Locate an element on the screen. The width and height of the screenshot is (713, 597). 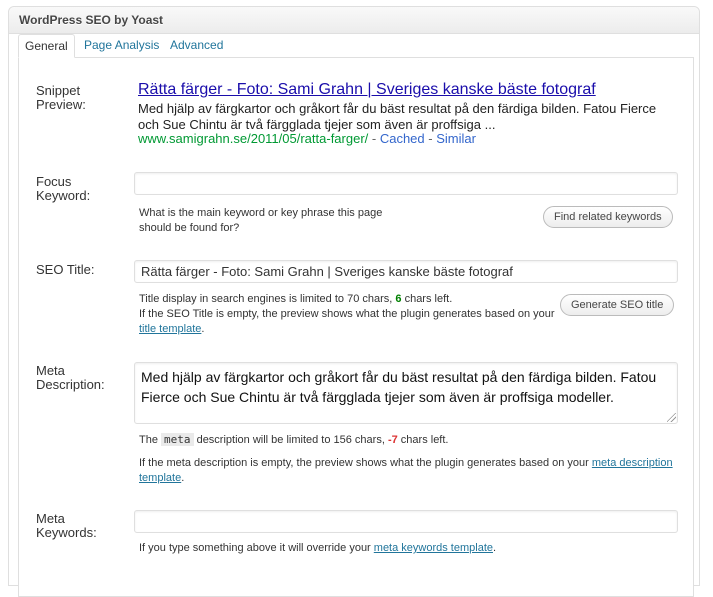
seo-title-hint-text: chars left. is located at coordinates (427, 299).